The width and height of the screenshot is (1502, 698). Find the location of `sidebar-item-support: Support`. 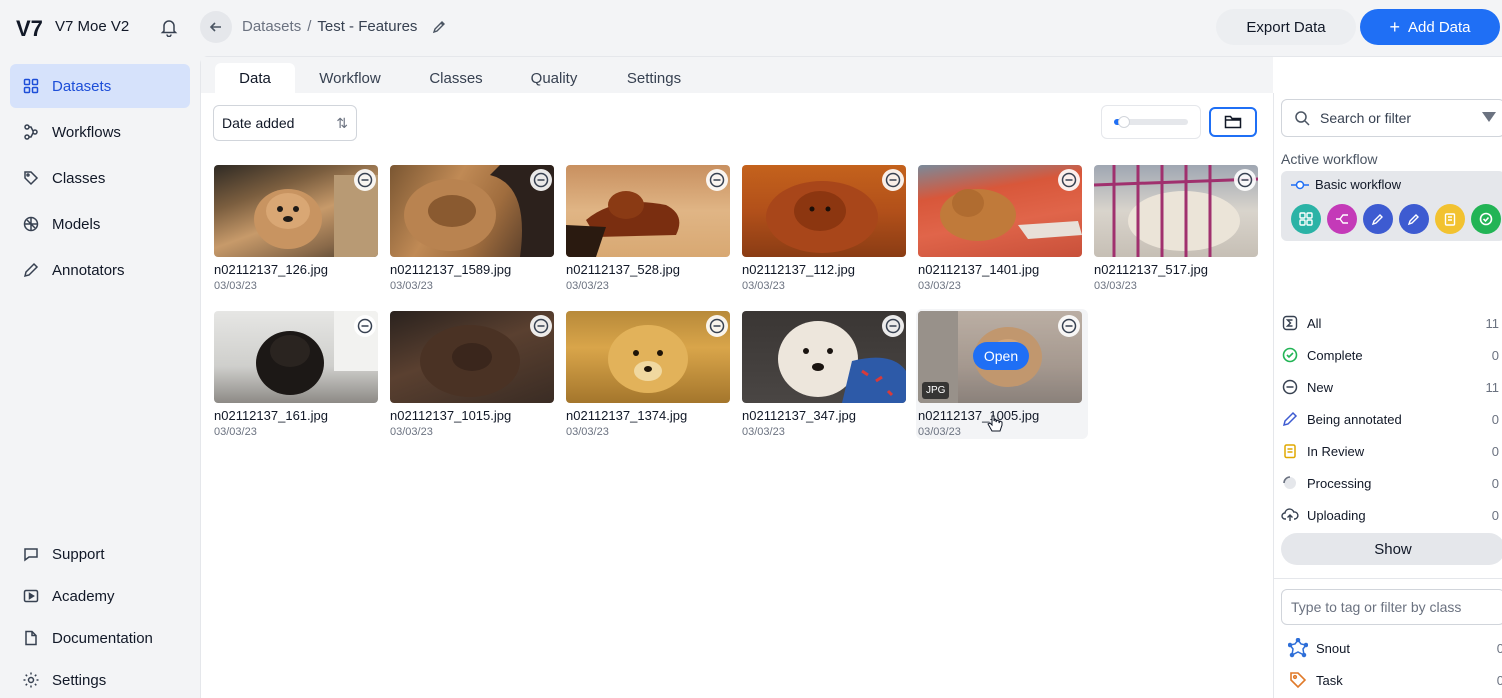

sidebar-item-support: Support is located at coordinates (100, 554).